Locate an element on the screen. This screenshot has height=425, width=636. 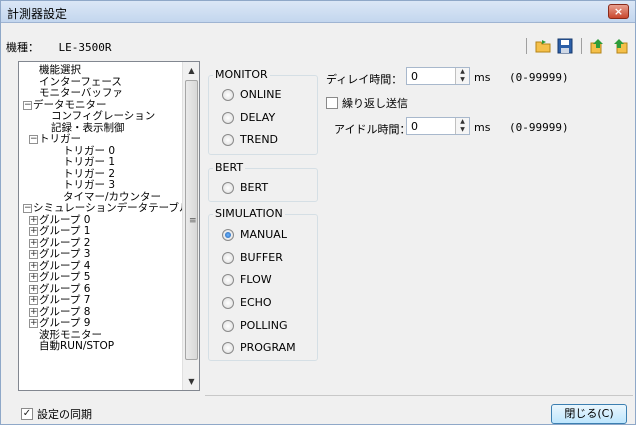
radio-label: POLLING is located at coordinates (264, 325).